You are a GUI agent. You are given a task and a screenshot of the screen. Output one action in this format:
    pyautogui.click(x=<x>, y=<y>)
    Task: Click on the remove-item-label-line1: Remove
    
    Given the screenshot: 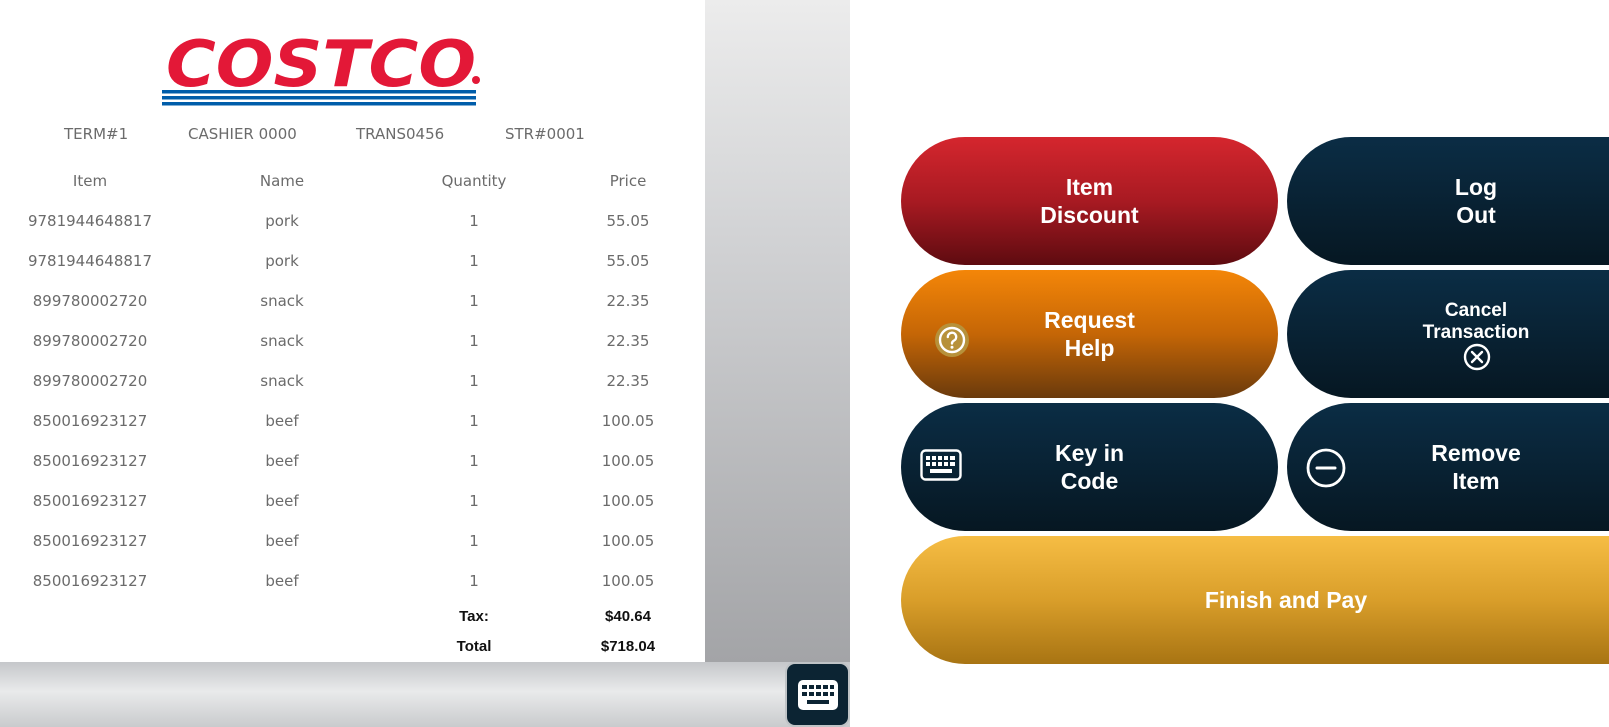 What is the action you would take?
    pyautogui.click(x=1476, y=453)
    